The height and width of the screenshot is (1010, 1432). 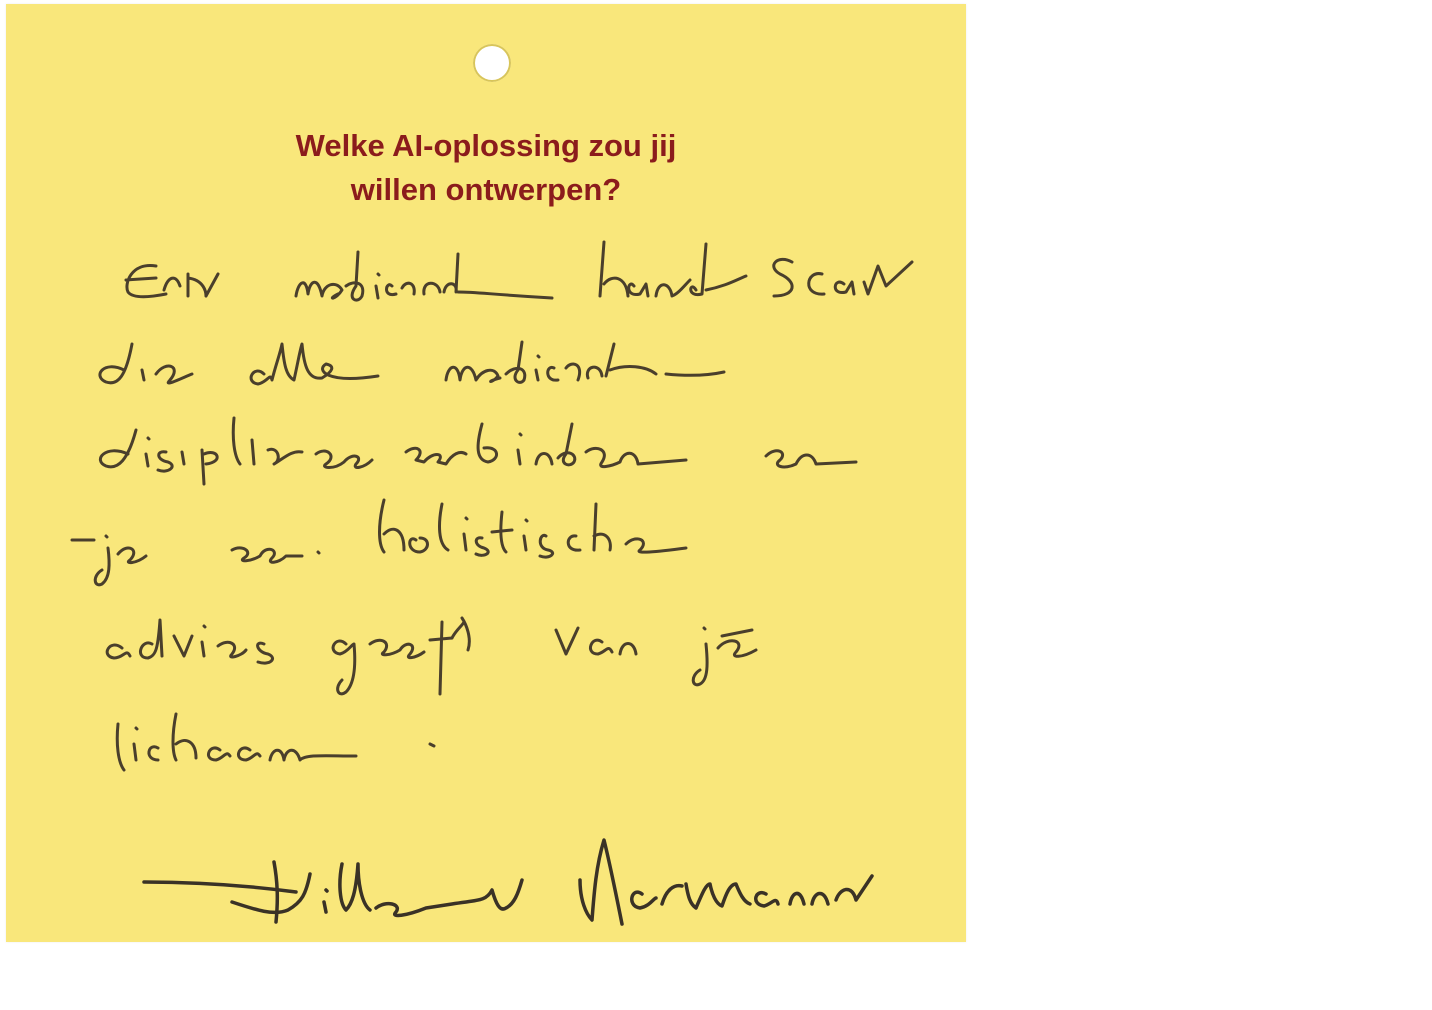 I want to click on signature: Hilla Neumann, so click(x=508, y=882).